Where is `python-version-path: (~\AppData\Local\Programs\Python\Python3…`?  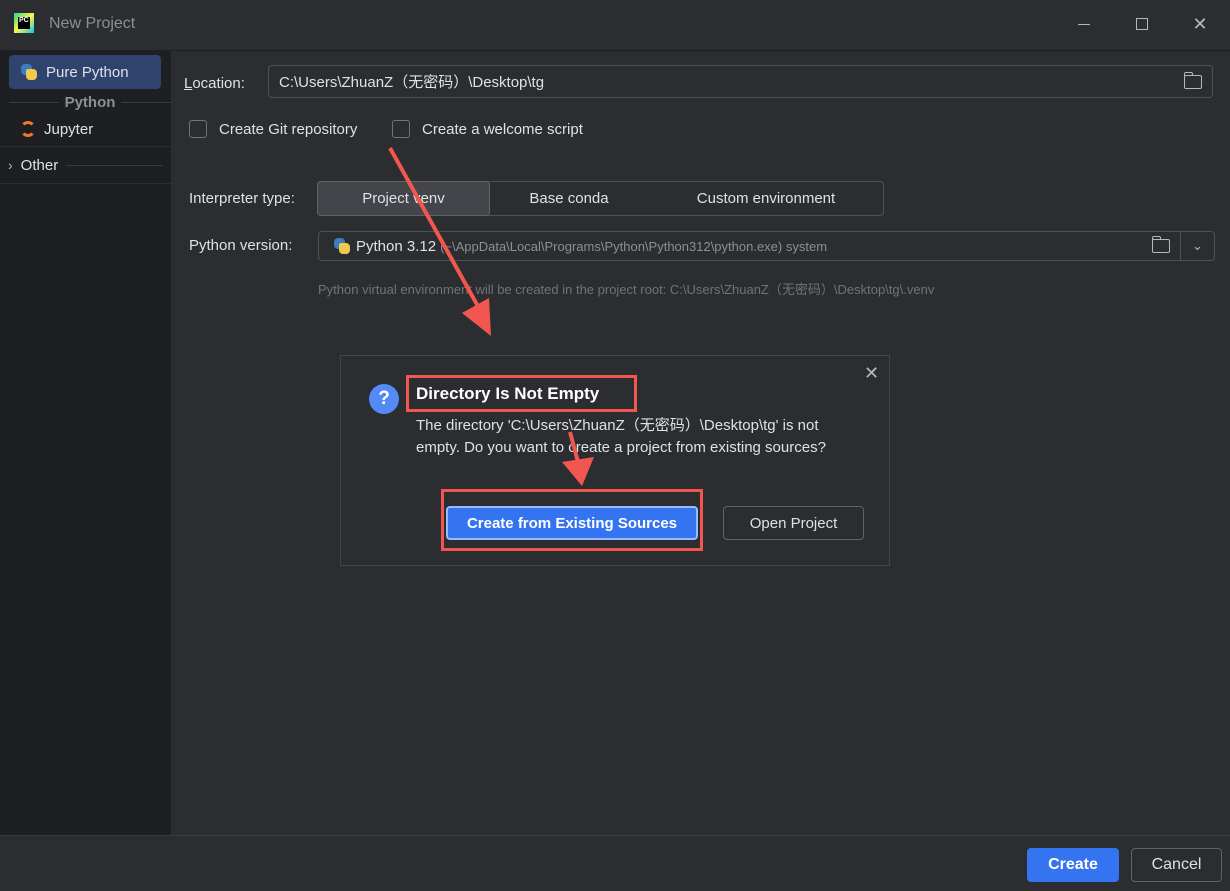 python-version-path: (~\AppData\Local\Programs\Python\Python3… is located at coordinates (634, 246).